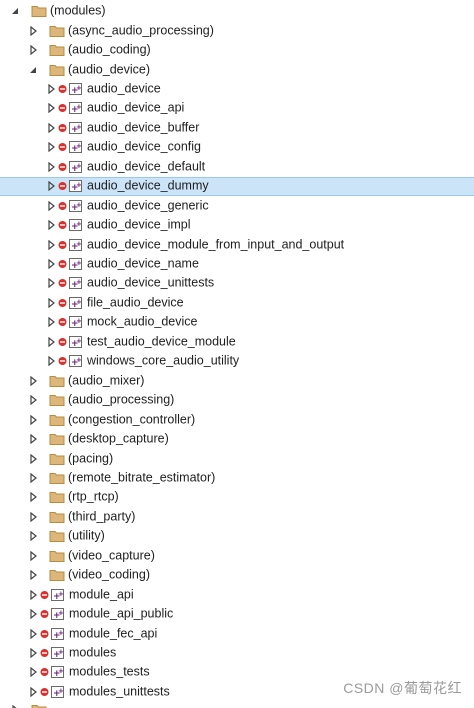 The height and width of the screenshot is (708, 474). Describe the element at coordinates (93, 652) in the screenshot. I see `tree-node-label: modules` at that location.